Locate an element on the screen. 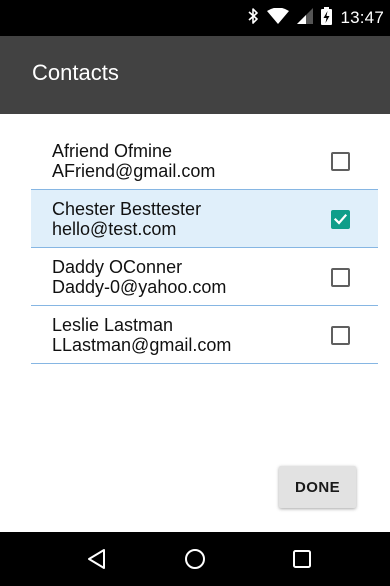 Image resolution: width=390 pixels, height=586 pixels. home-icon is located at coordinates (195, 559).